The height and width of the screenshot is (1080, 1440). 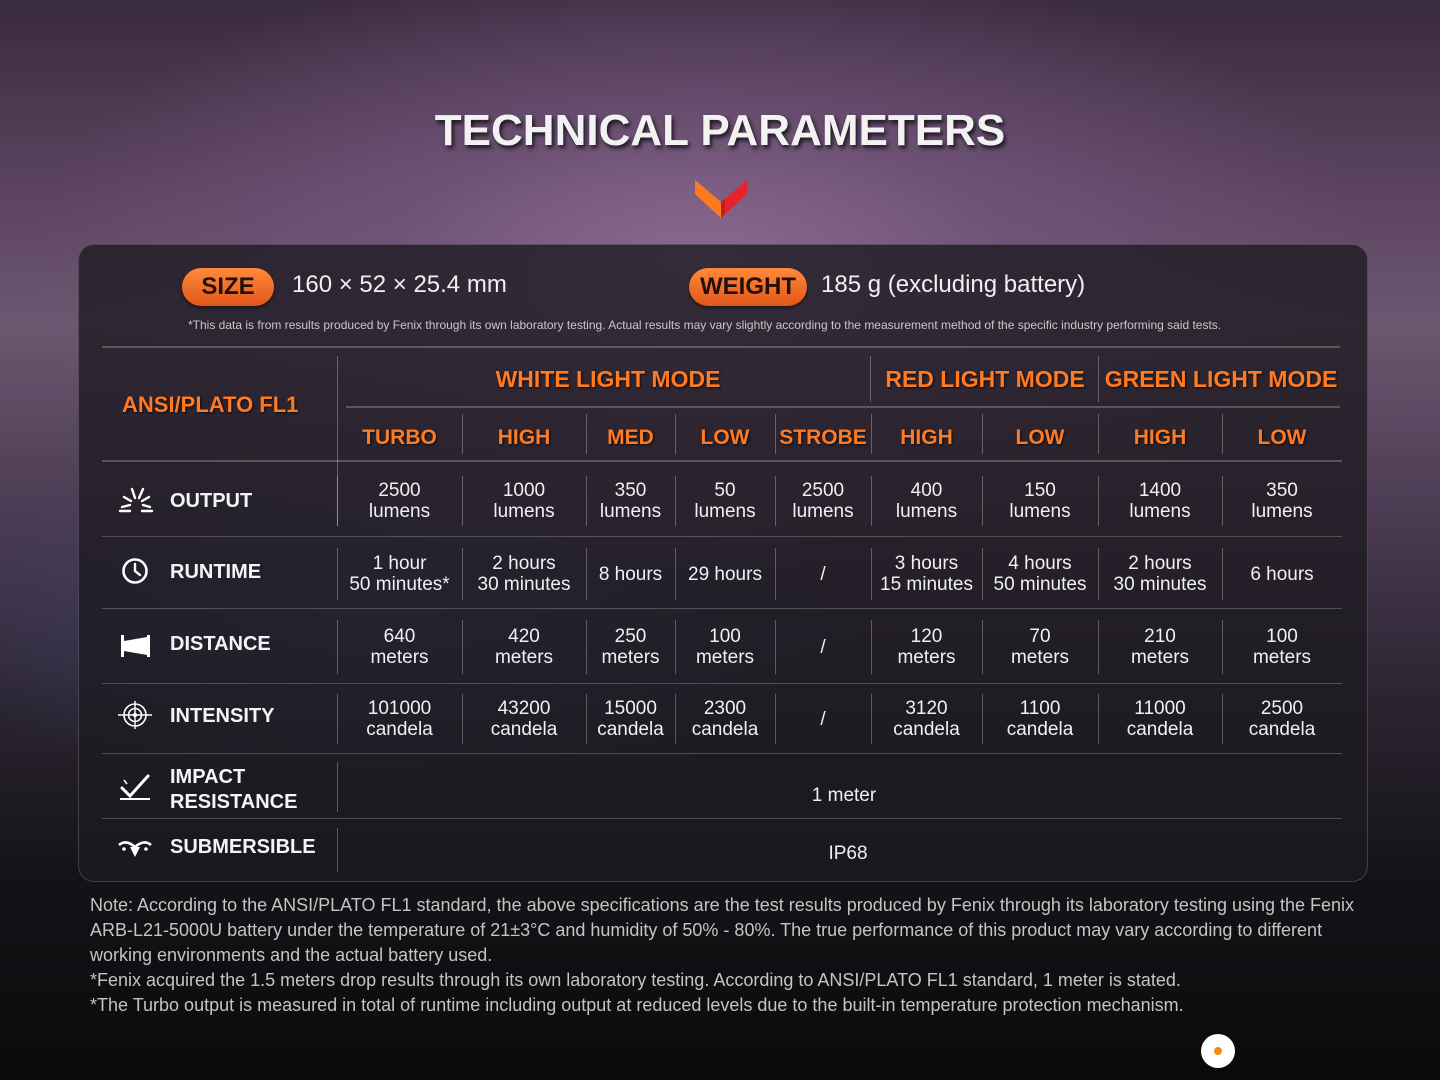 I want to click on row-label-output: OUTPUT, so click(x=211, y=501).